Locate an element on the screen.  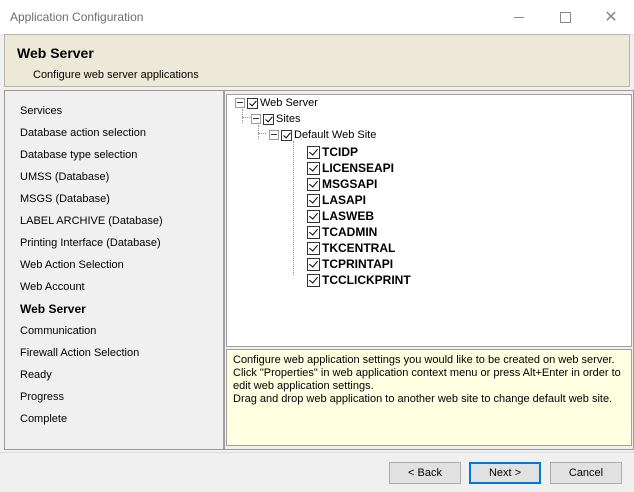
step-services: Services is located at coordinates (41, 111).